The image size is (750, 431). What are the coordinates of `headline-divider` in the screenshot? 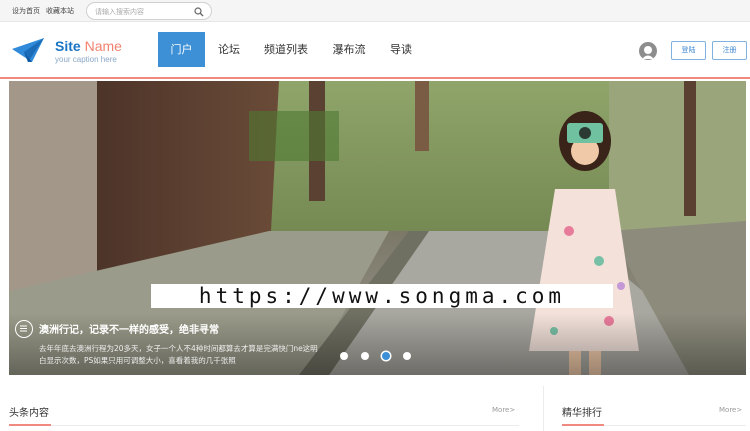 It's located at (264, 425).